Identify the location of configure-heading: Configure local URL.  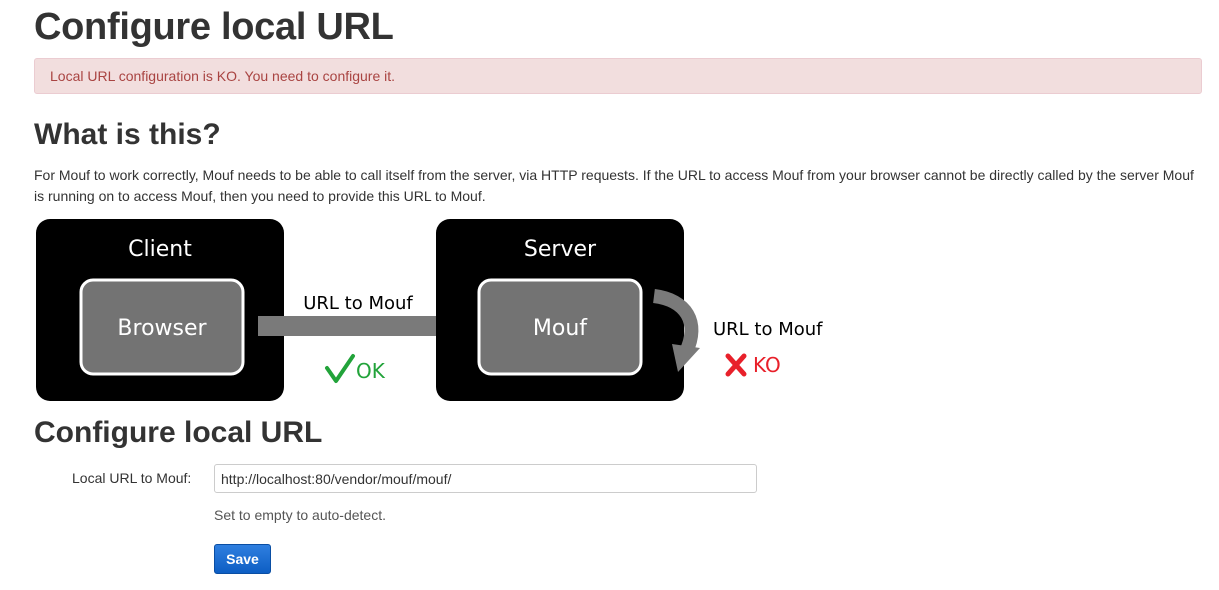
(178, 432).